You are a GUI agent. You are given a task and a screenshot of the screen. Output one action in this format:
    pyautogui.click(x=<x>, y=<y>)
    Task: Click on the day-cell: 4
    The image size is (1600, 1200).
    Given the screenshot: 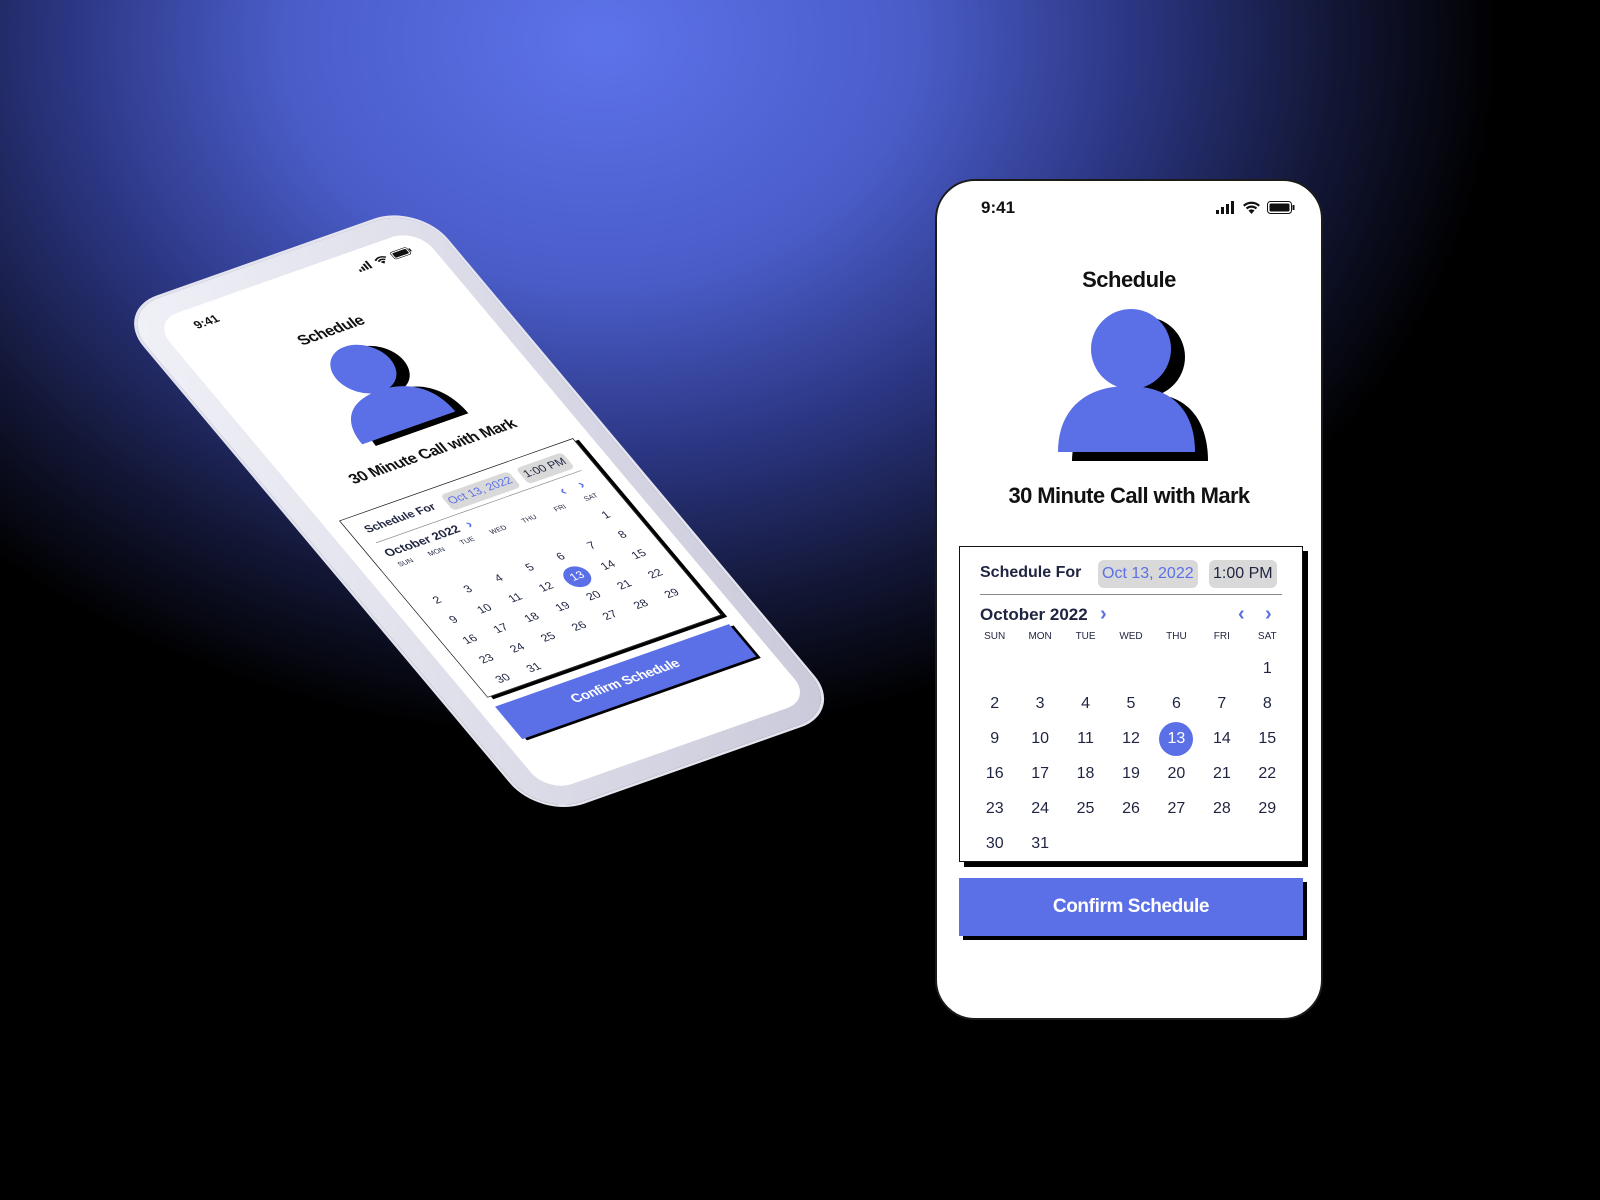 What is the action you would take?
    pyautogui.click(x=1085, y=703)
    